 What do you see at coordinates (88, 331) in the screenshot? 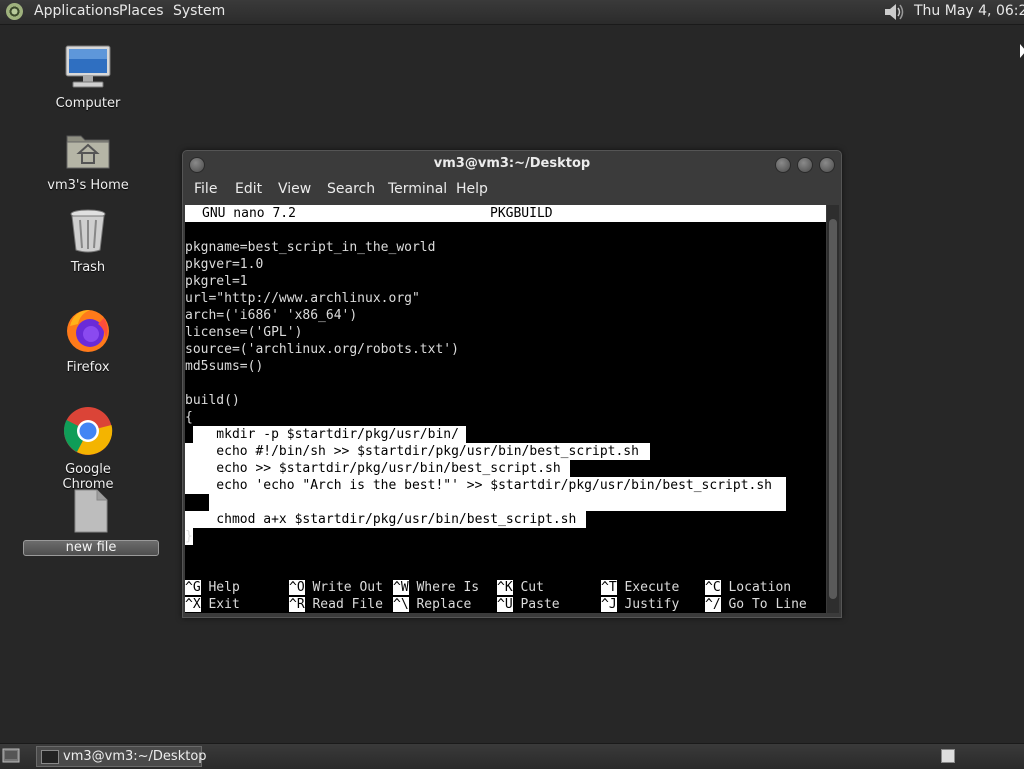
I see `firefox-icon` at bounding box center [88, 331].